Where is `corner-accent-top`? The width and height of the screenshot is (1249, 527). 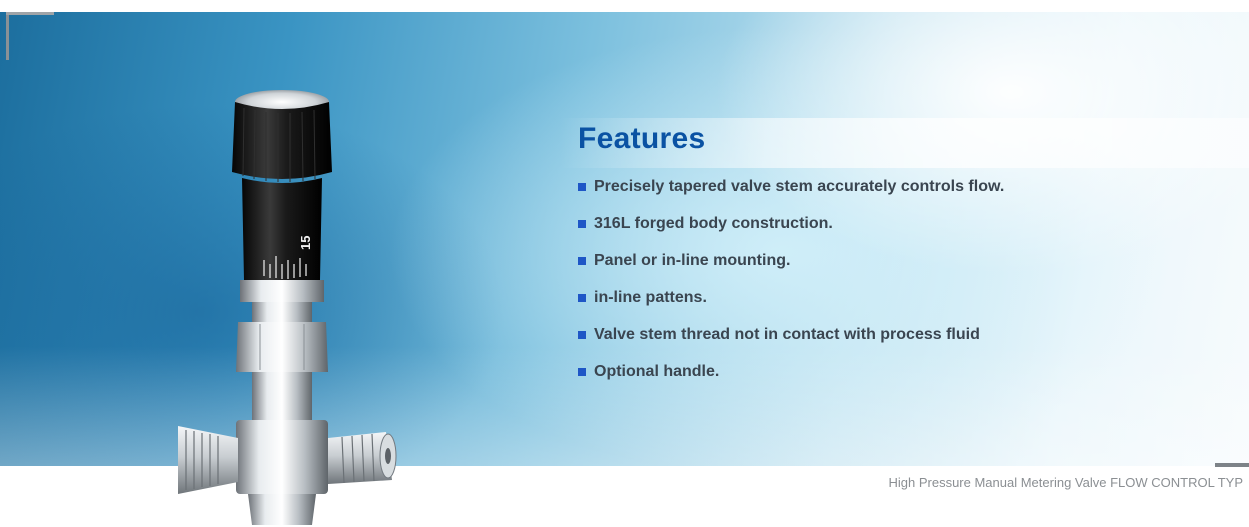 corner-accent-top is located at coordinates (30, 13).